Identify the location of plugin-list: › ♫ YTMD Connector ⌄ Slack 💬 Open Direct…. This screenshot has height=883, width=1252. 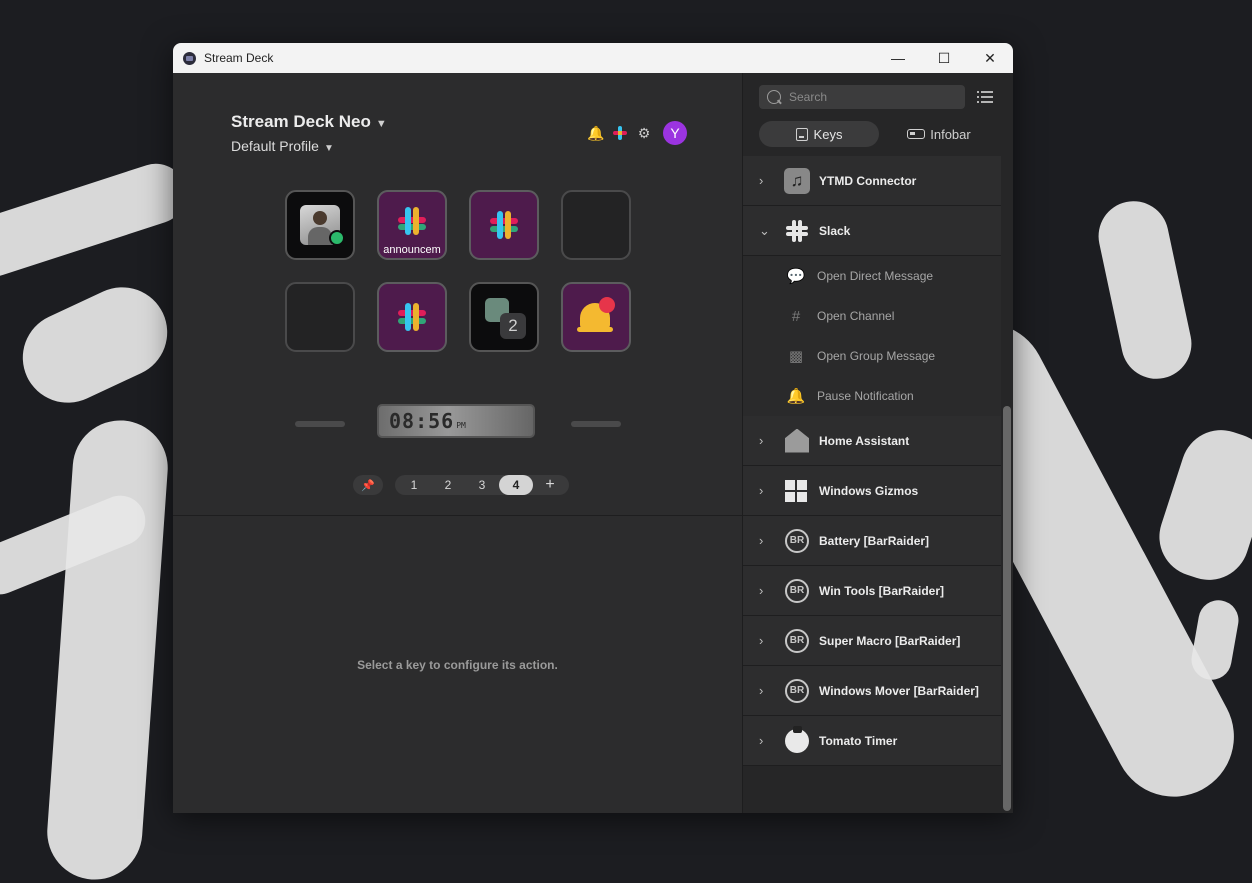
(872, 461).